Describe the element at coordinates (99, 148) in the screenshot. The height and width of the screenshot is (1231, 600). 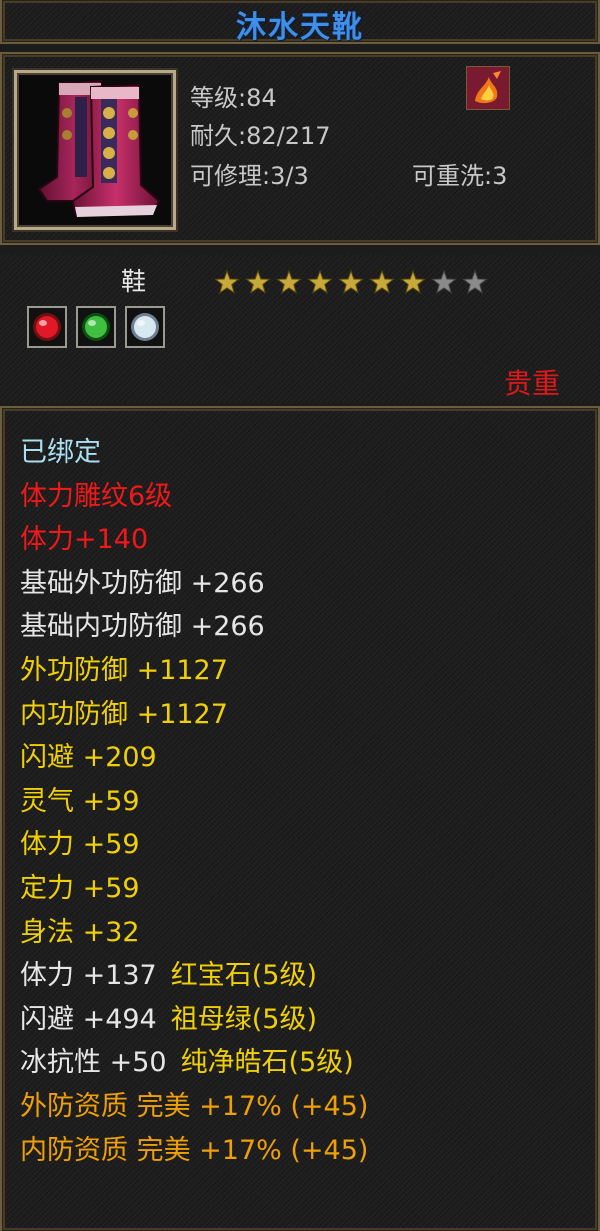
I see `boots-icon` at that location.